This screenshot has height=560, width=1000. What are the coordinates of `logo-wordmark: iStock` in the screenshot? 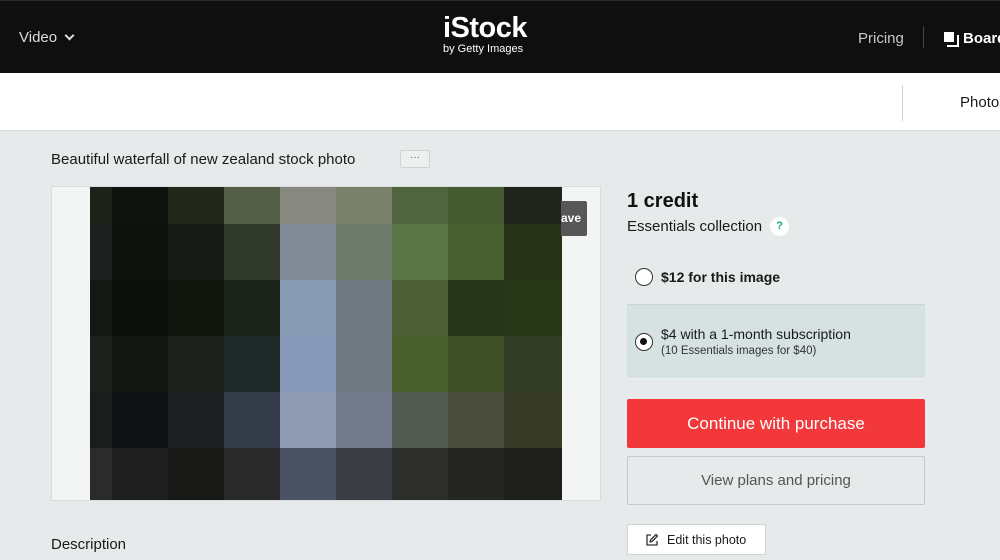 It's located at (485, 28).